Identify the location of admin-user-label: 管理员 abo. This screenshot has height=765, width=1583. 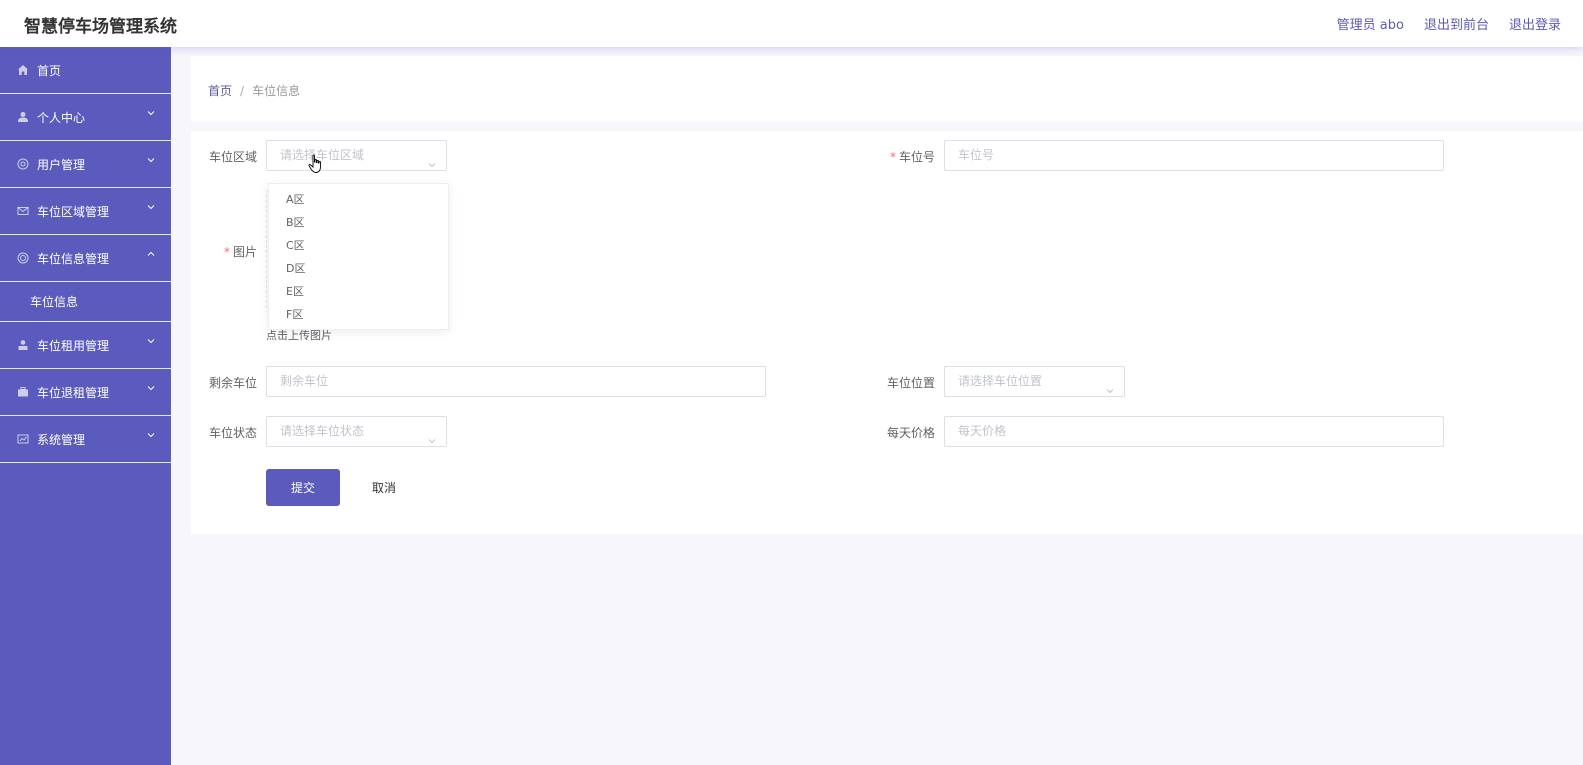
(1370, 23).